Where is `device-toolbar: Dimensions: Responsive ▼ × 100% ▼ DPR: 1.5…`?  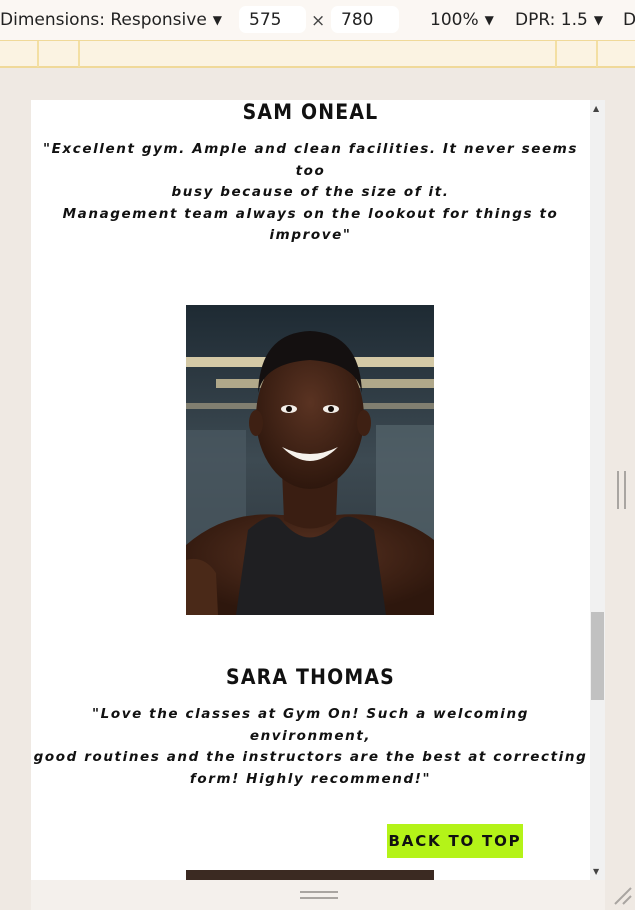
device-toolbar: Dimensions: Responsive ▼ × 100% ▼ DPR: 1.5… is located at coordinates (317, 20).